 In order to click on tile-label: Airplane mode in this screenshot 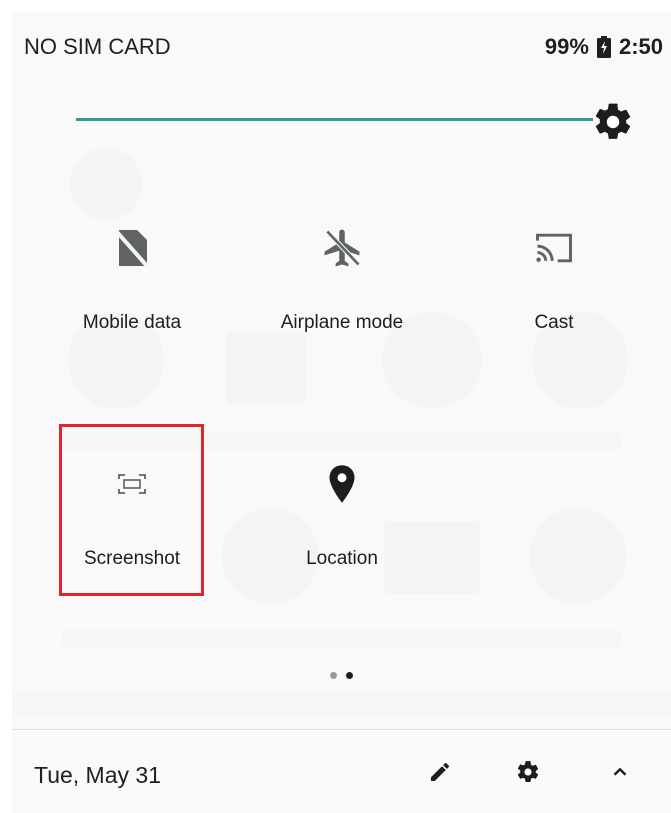, I will do `click(342, 322)`.